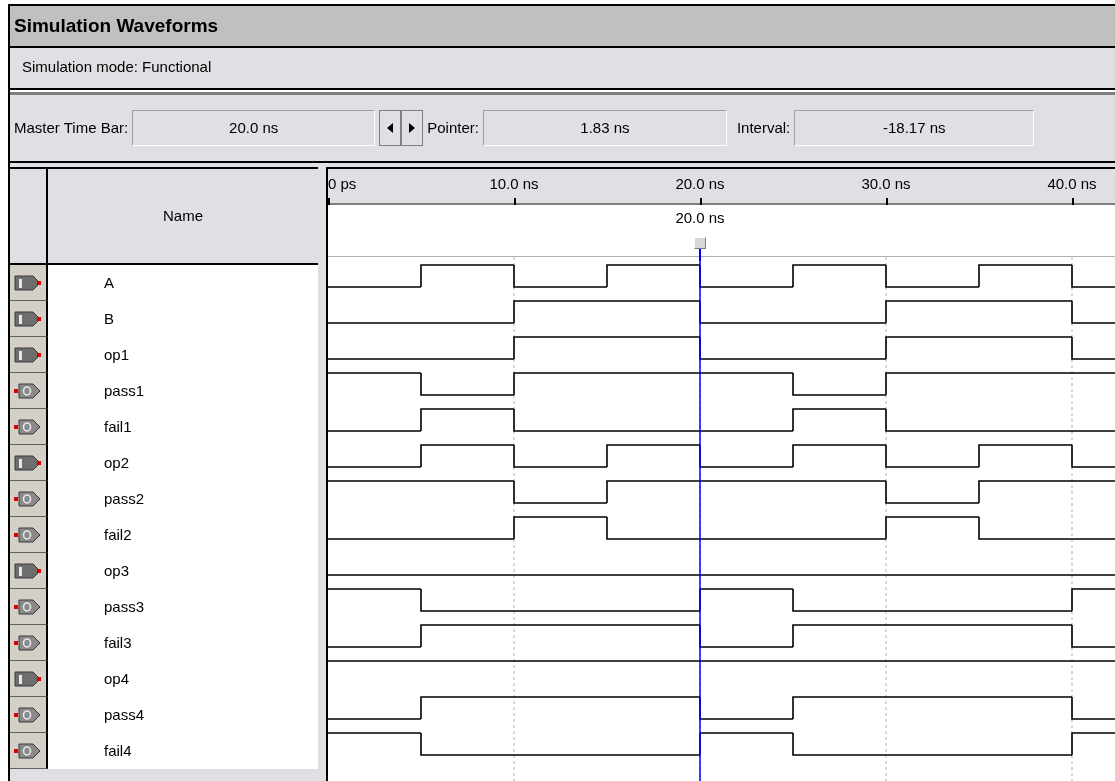 The image size is (1115, 781). What do you see at coordinates (117, 679) in the screenshot?
I see `signal-name: op4` at bounding box center [117, 679].